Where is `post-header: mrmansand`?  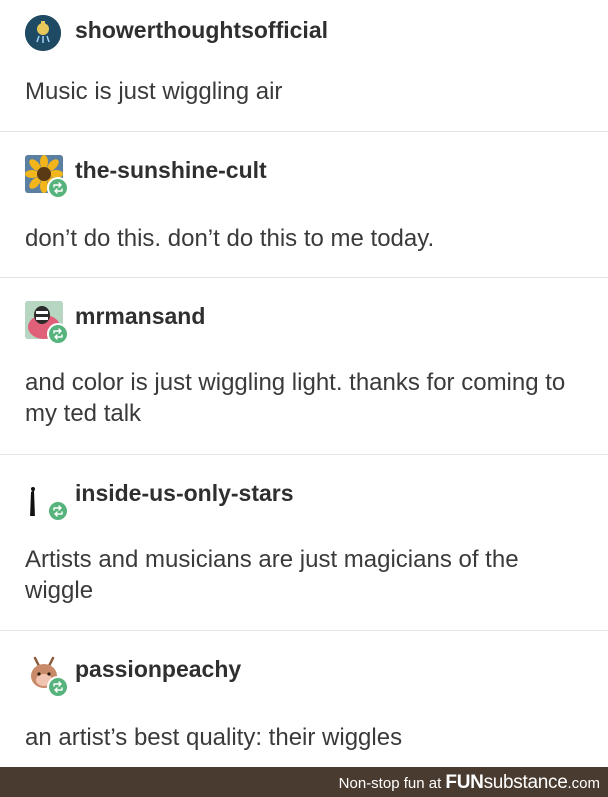
post-header: mrmansand is located at coordinates (316, 323).